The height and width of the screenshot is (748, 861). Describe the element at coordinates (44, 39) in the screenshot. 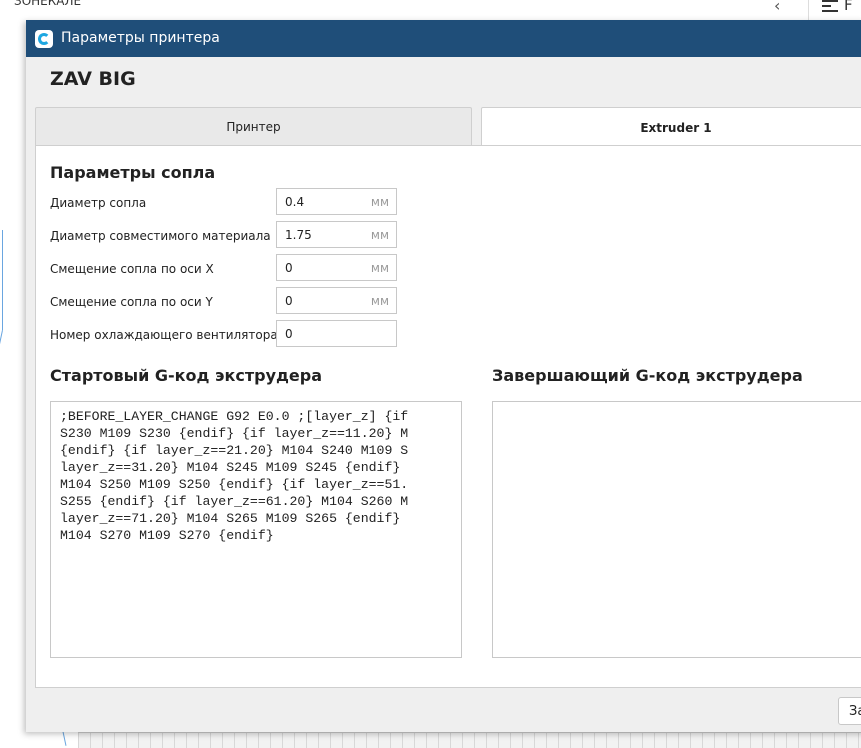

I see `cura-logo-icon` at that location.